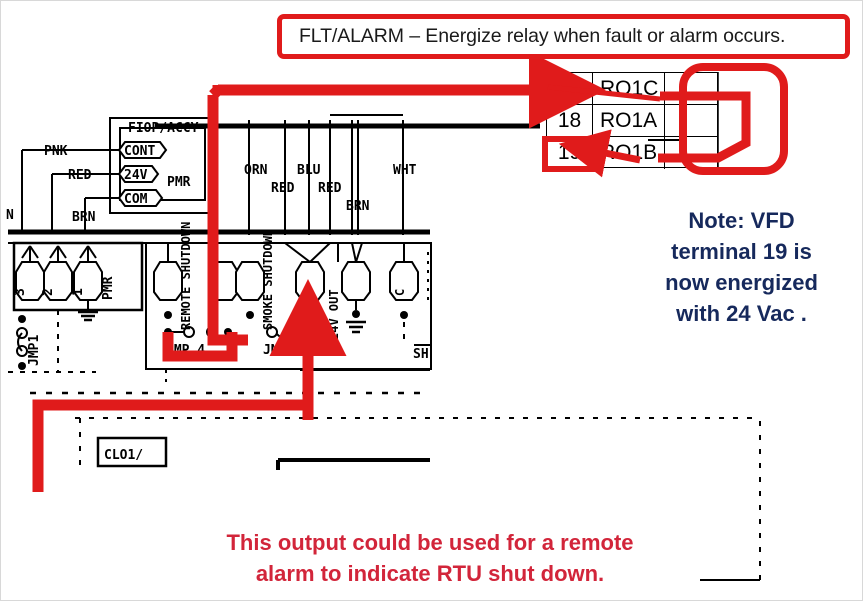 Image resolution: width=865 pixels, height=603 pixels. I want to click on red-relay-contact-path, so click(704, 127).